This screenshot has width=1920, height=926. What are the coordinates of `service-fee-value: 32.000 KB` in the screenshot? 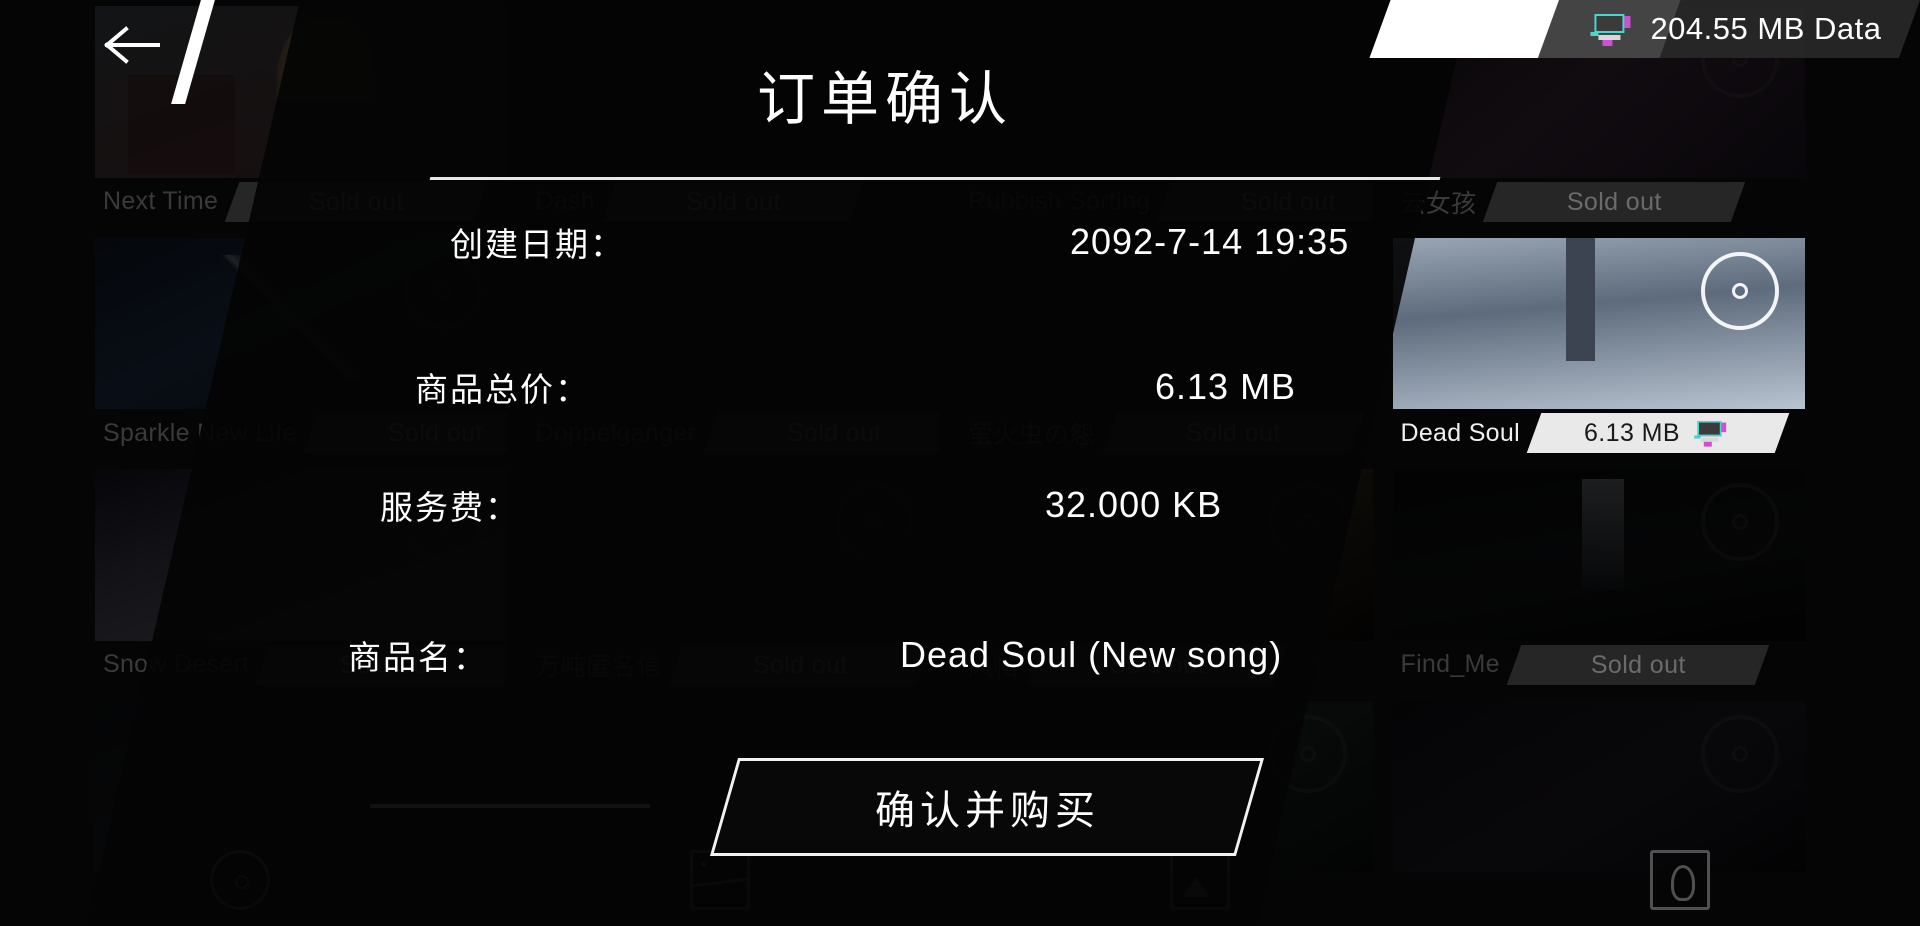 It's located at (1134, 504).